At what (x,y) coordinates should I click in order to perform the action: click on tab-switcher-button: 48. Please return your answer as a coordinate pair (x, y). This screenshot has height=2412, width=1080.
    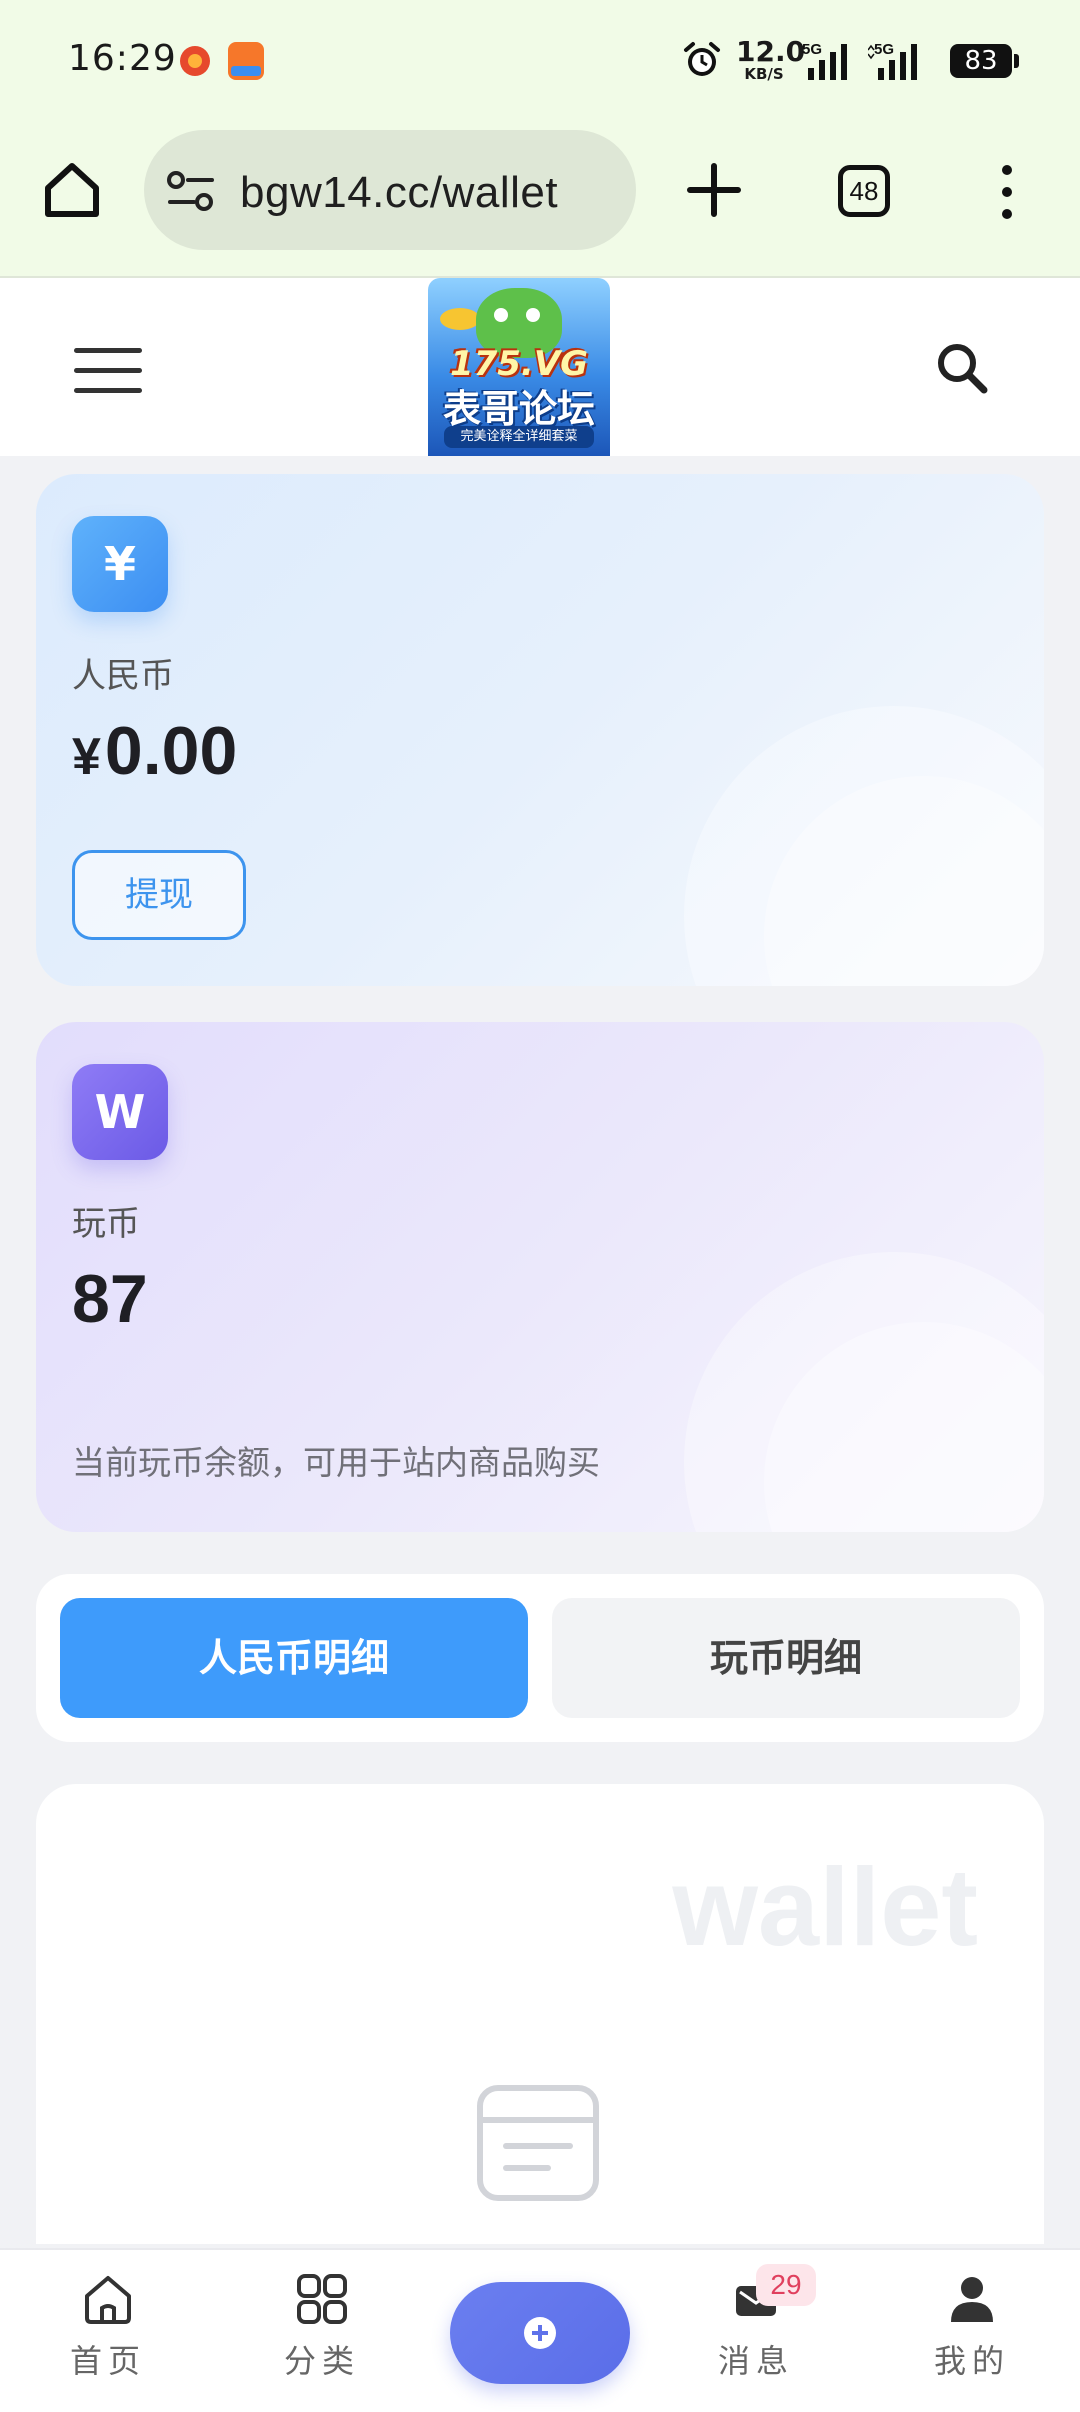
    Looking at the image, I should click on (864, 191).